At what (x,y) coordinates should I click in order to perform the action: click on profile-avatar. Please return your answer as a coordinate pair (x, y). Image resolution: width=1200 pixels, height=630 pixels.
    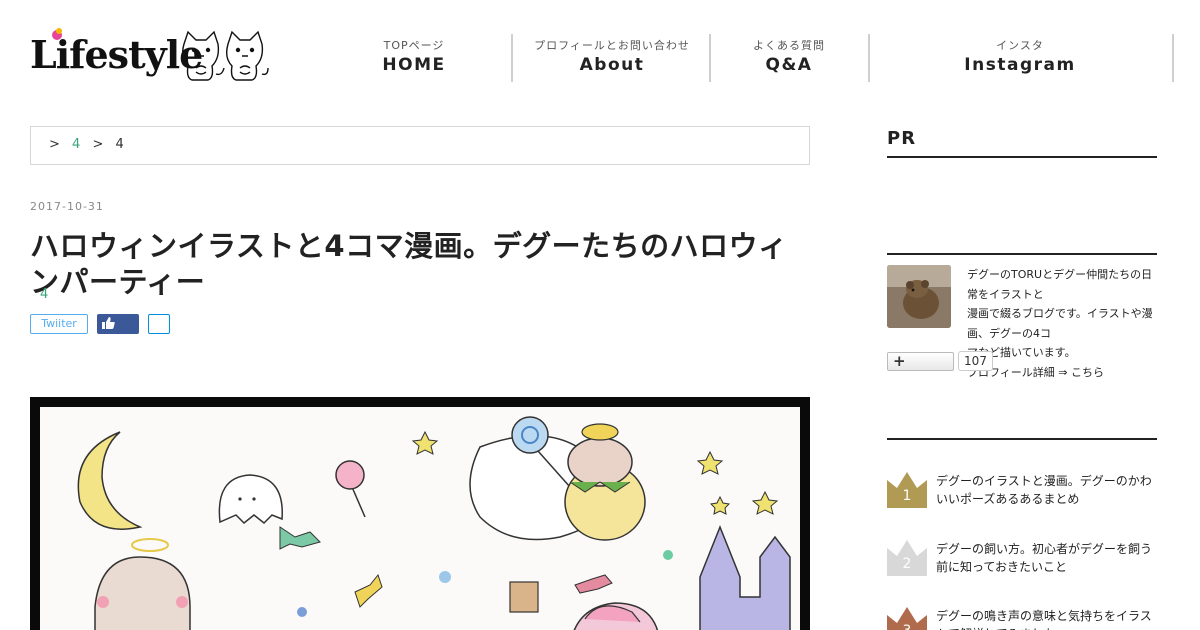
    Looking at the image, I should click on (919, 296).